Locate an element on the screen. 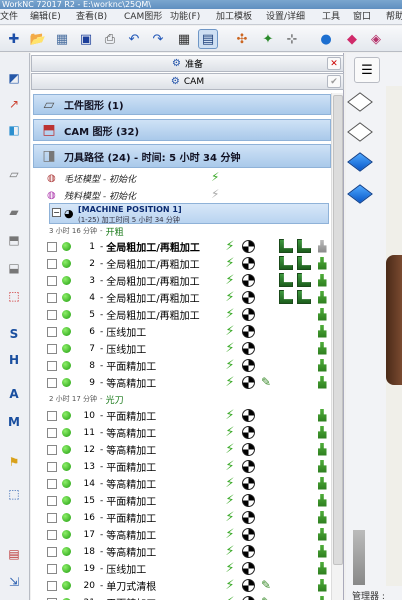 Image resolution: width=402 pixels, height=600 pixels. new-document-icon: ✚ is located at coordinates (14, 39).